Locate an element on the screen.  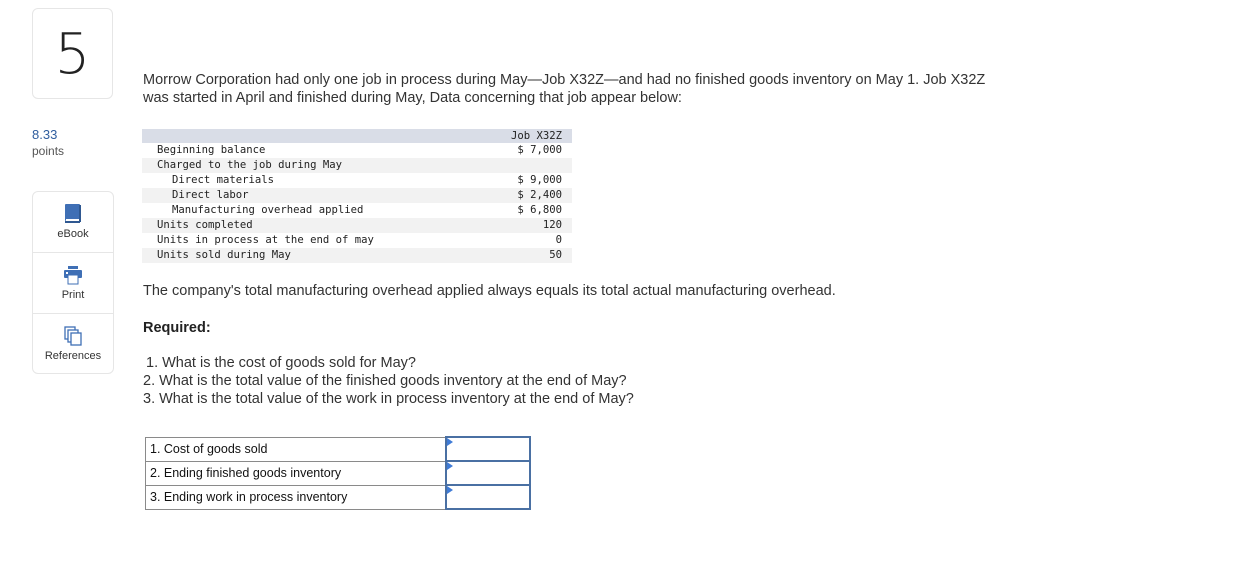
required-heading: Required: is located at coordinates (177, 328).